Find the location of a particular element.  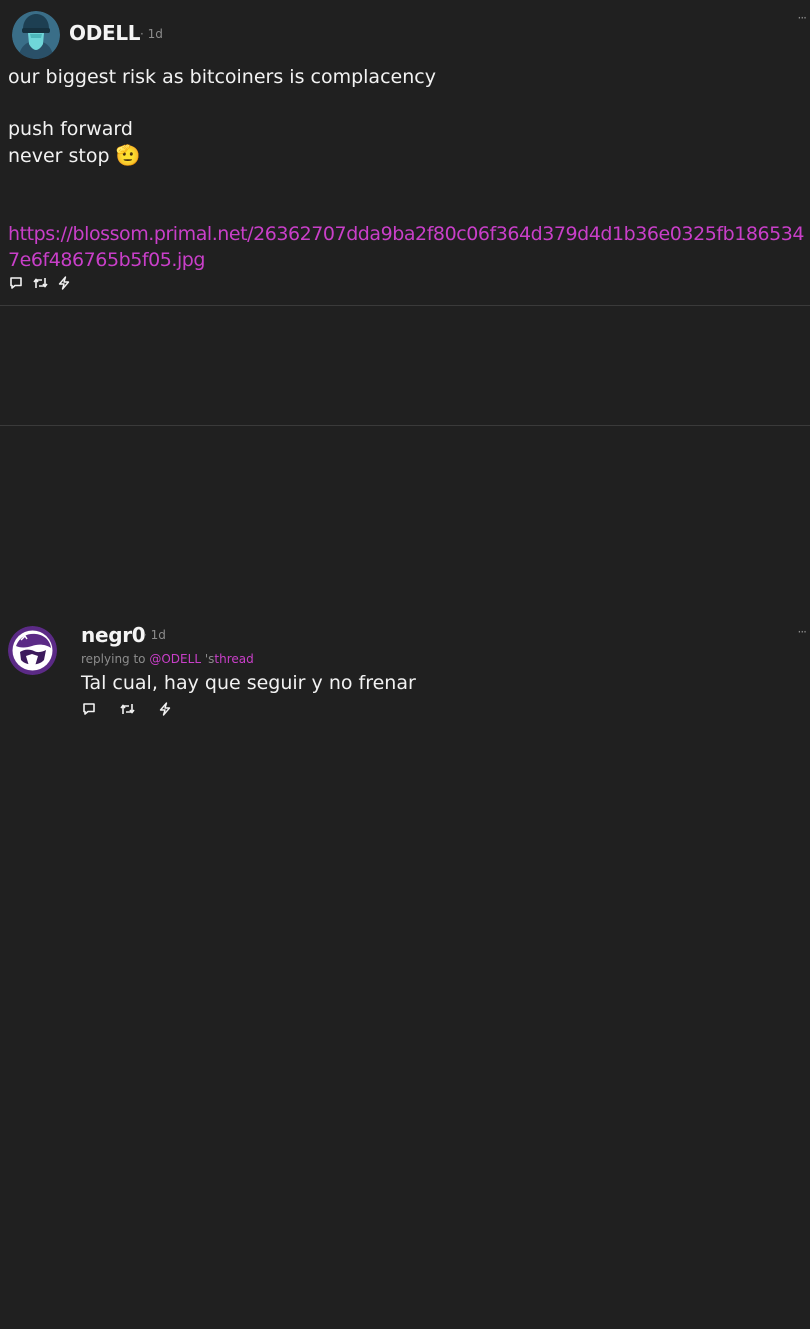

replying-to-line: replying to @ODELL 'sthread is located at coordinates (167, 659).